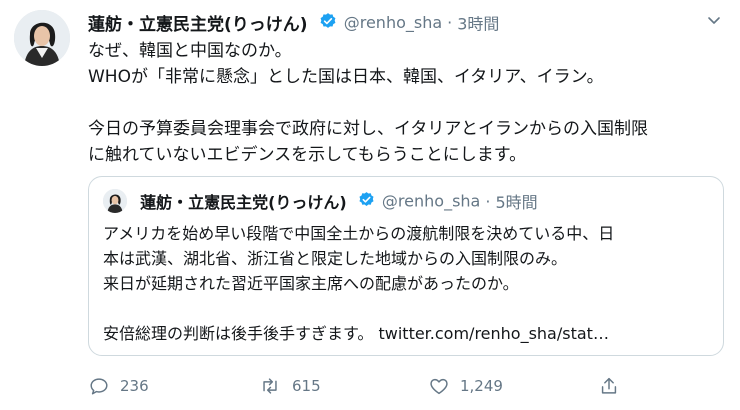 Image resolution: width=740 pixels, height=410 pixels. I want to click on quoted-text-line: 来日が延期された習近平国家主席への配慮があったのか。, so click(311, 283).